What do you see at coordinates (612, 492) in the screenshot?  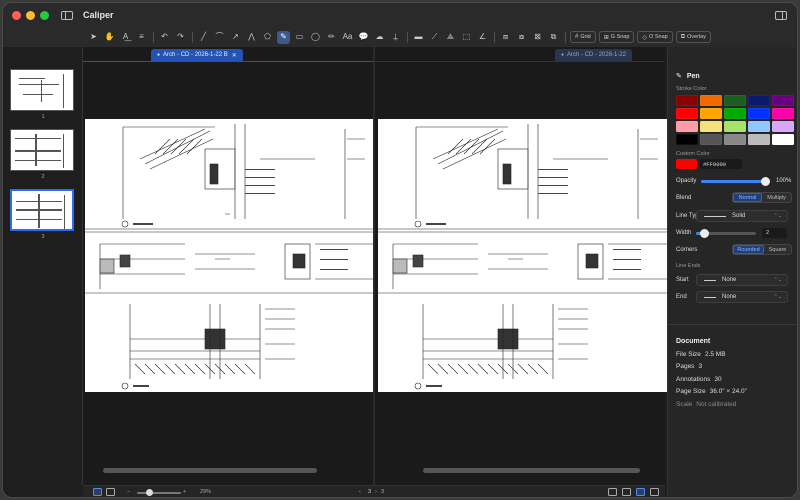 I see `page-layout-icon` at bounding box center [612, 492].